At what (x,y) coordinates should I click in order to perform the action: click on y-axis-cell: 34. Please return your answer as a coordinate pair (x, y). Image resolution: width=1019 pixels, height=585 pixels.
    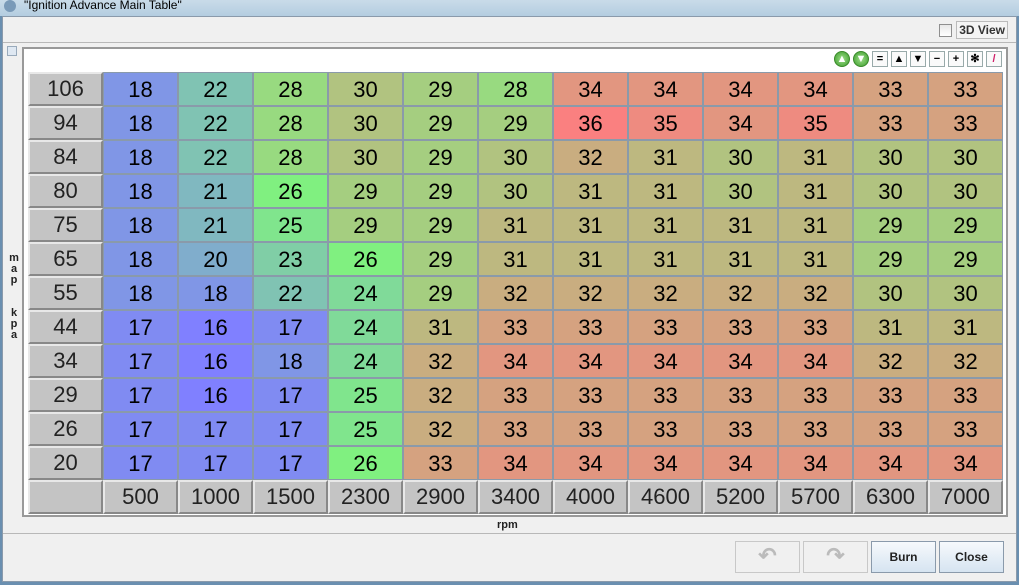
    Looking at the image, I should click on (65, 361).